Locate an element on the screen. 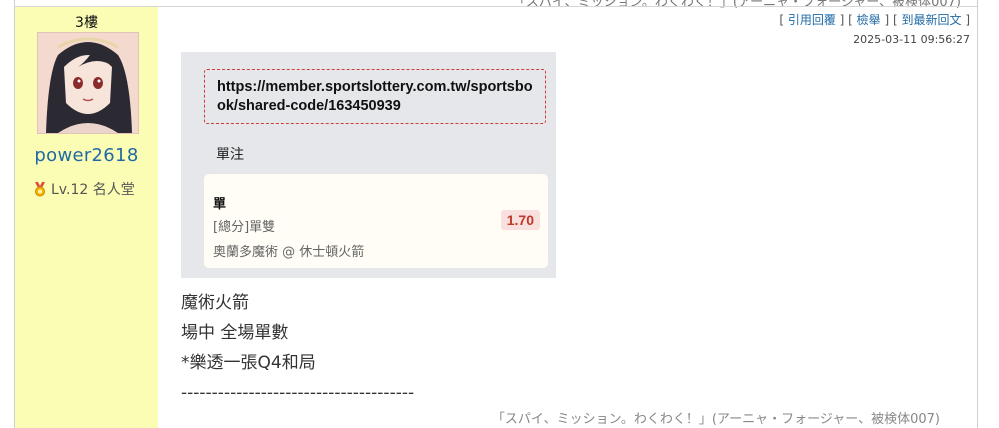  post-timestamp: 2025-03-11 09:56:27 is located at coordinates (911, 39).